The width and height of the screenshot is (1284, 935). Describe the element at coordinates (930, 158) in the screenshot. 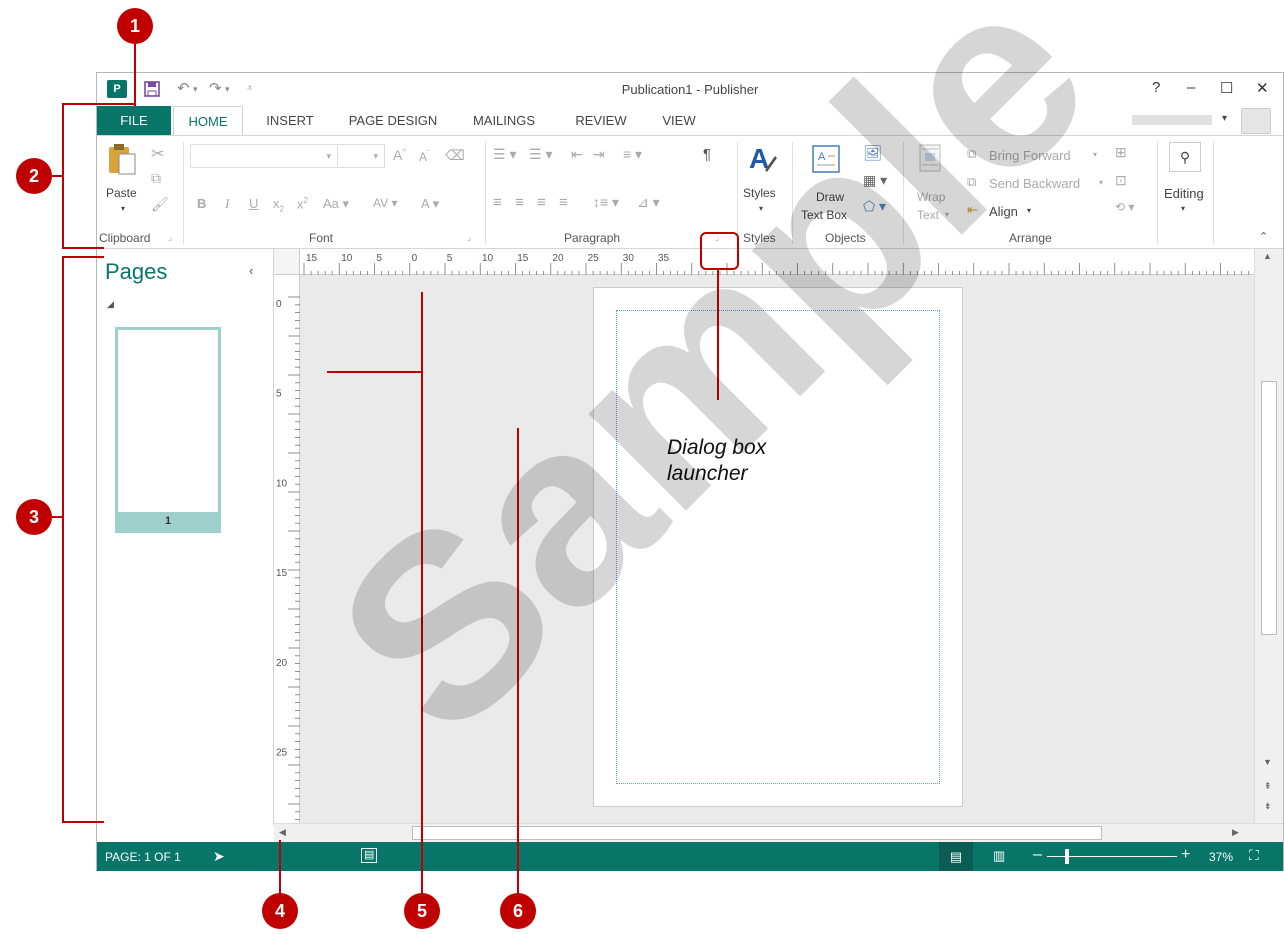

I see `wrap-text-icon` at that location.